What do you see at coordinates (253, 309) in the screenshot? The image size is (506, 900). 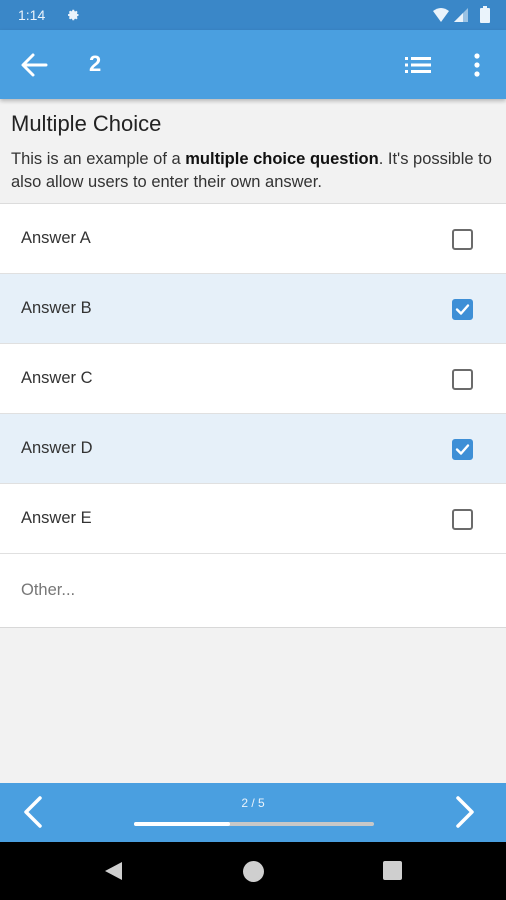 I see `answer-row-b: Answer B` at bounding box center [253, 309].